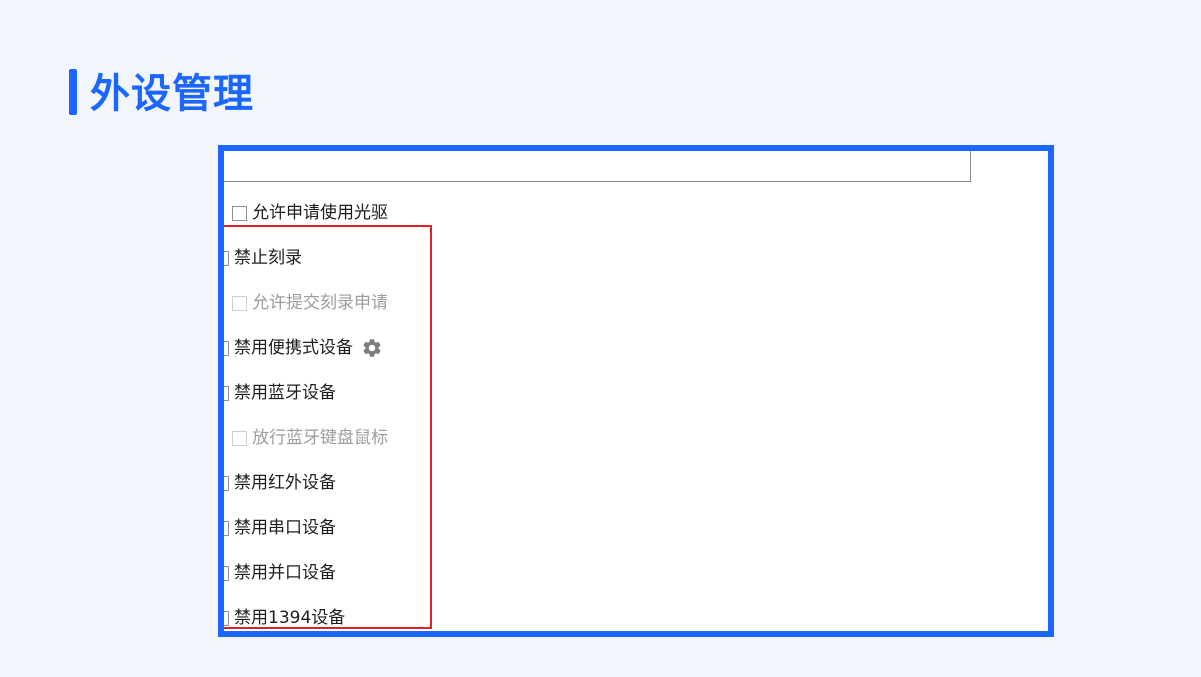 The height and width of the screenshot is (677, 1201). I want to click on page-title: 外设管理, so click(172, 94).